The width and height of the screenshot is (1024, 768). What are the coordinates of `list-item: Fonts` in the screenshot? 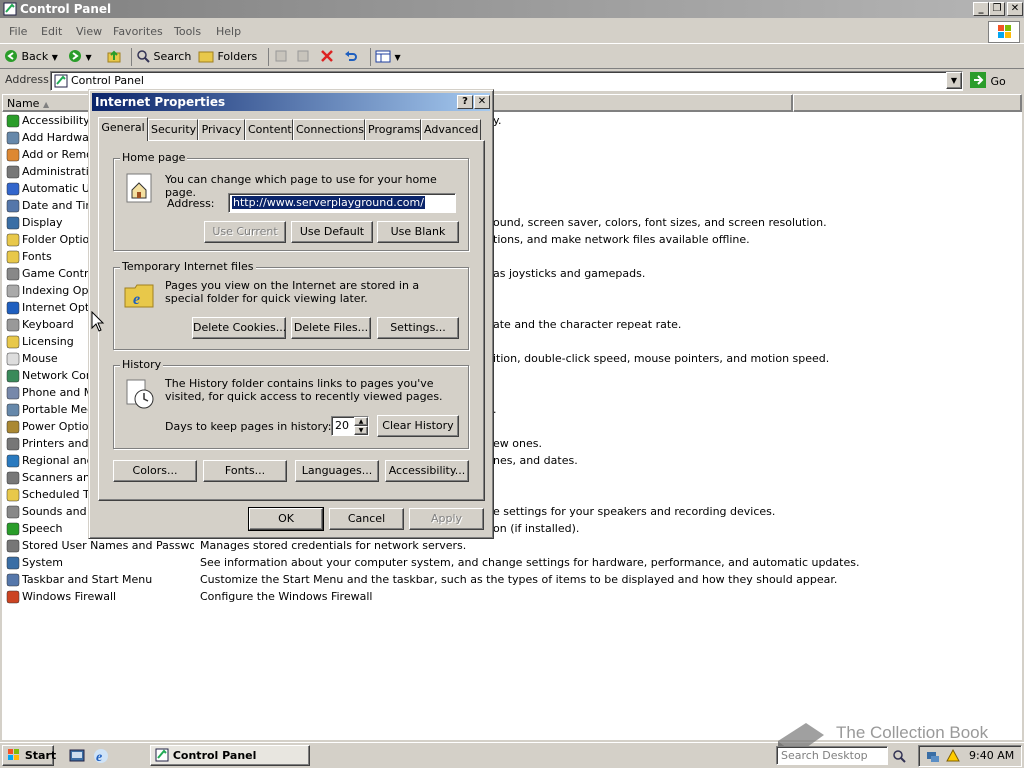 It's located at (55, 257).